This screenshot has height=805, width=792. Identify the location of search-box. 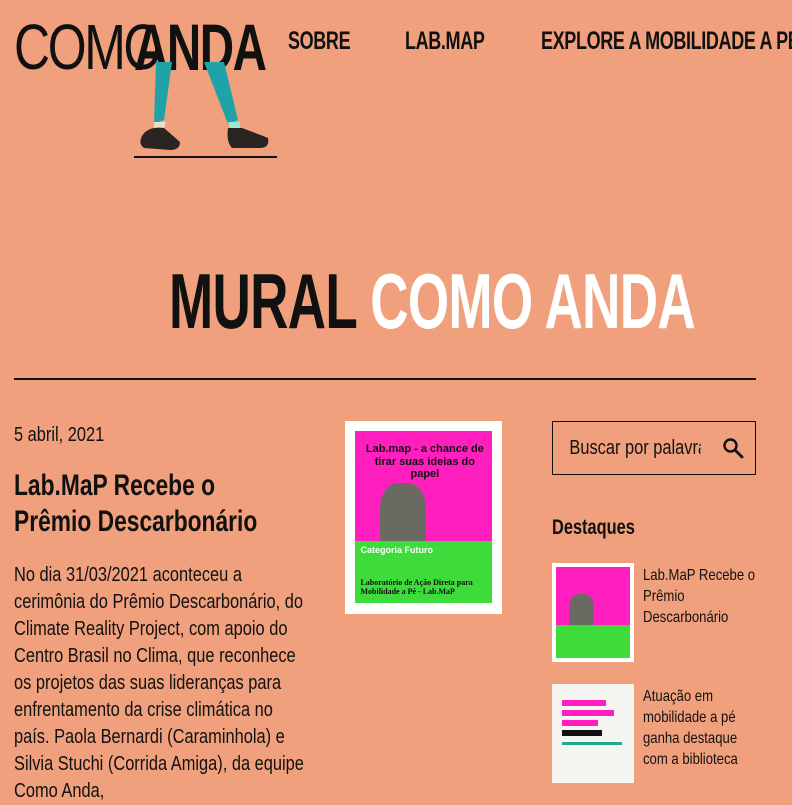
(654, 448).